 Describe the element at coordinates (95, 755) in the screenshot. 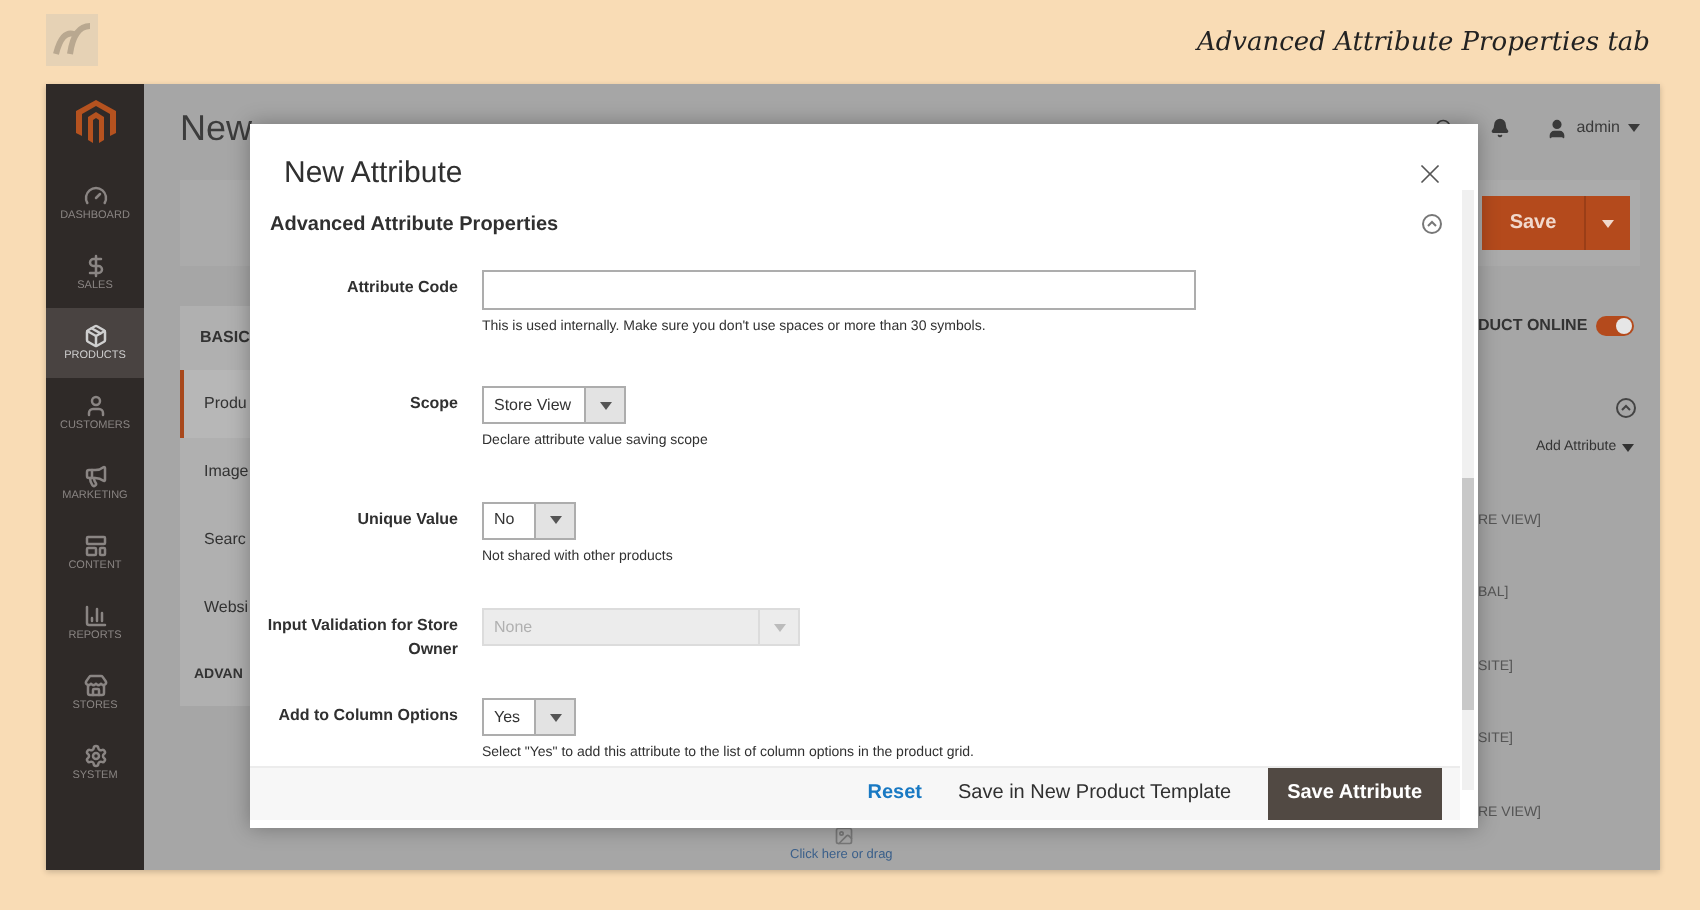

I see `settings-icon` at that location.